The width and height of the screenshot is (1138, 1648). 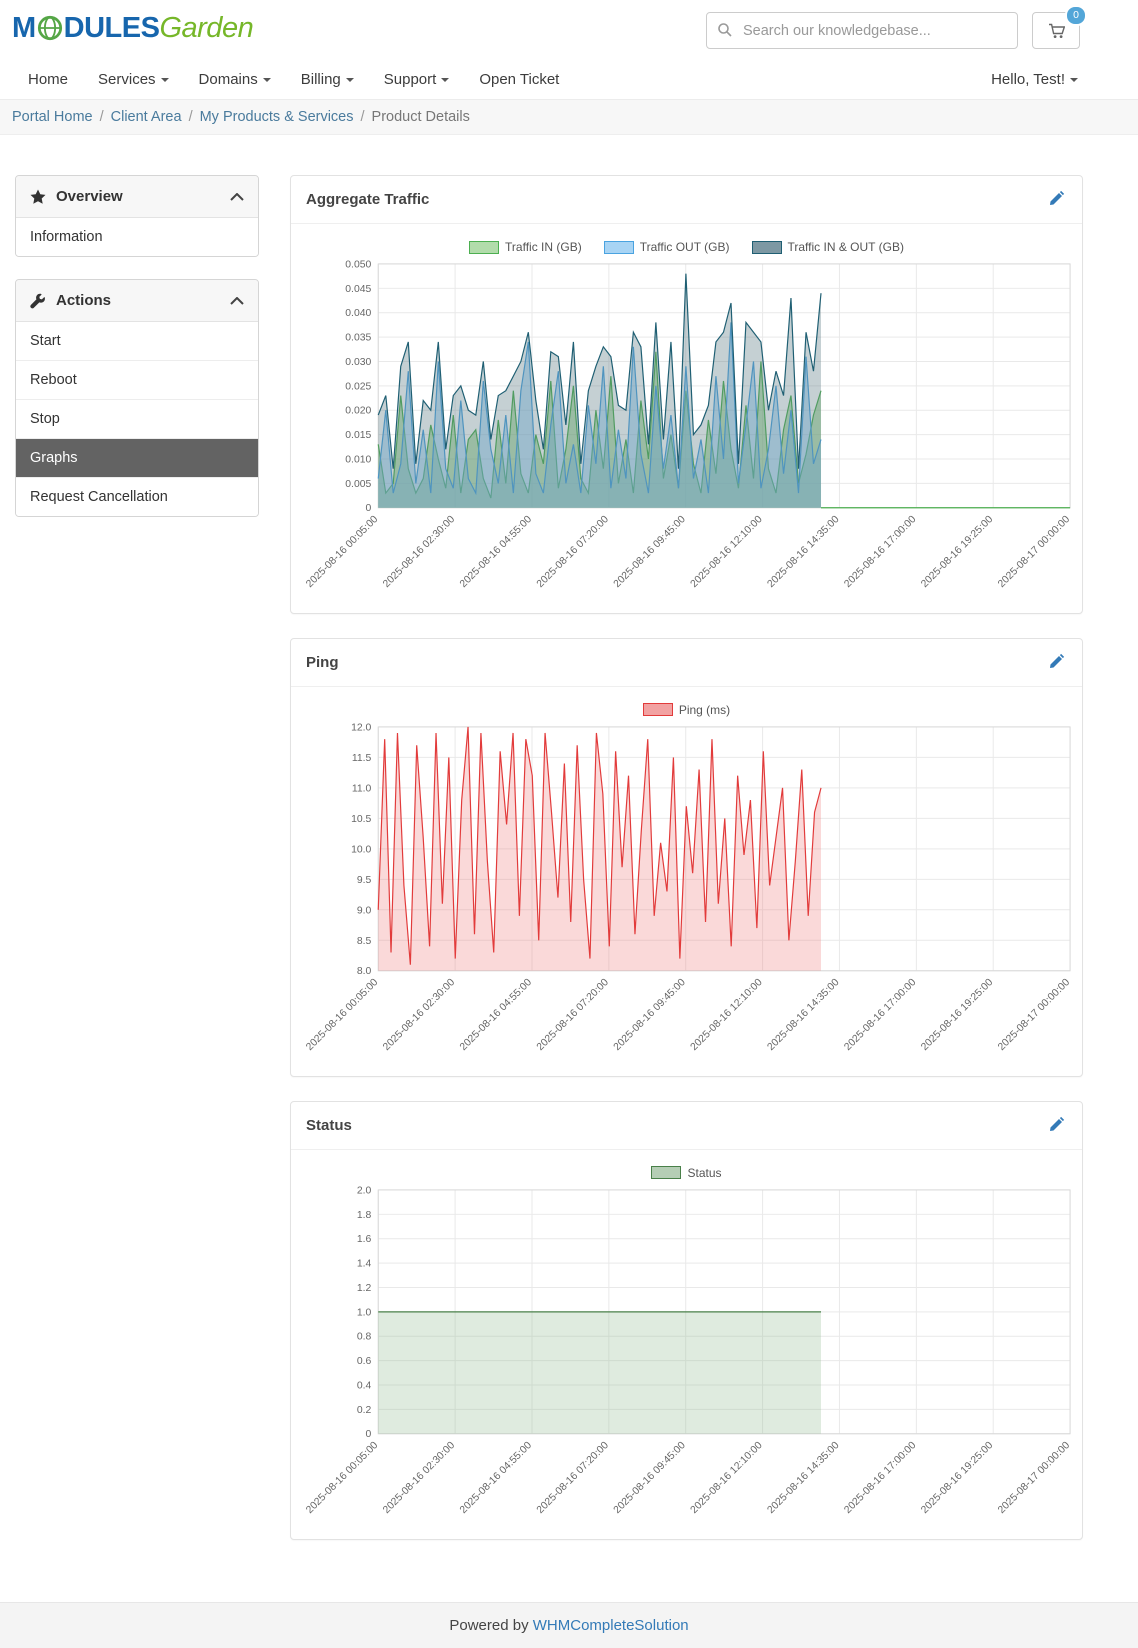 I want to click on svg-text: 9.0, so click(x=364, y=910).